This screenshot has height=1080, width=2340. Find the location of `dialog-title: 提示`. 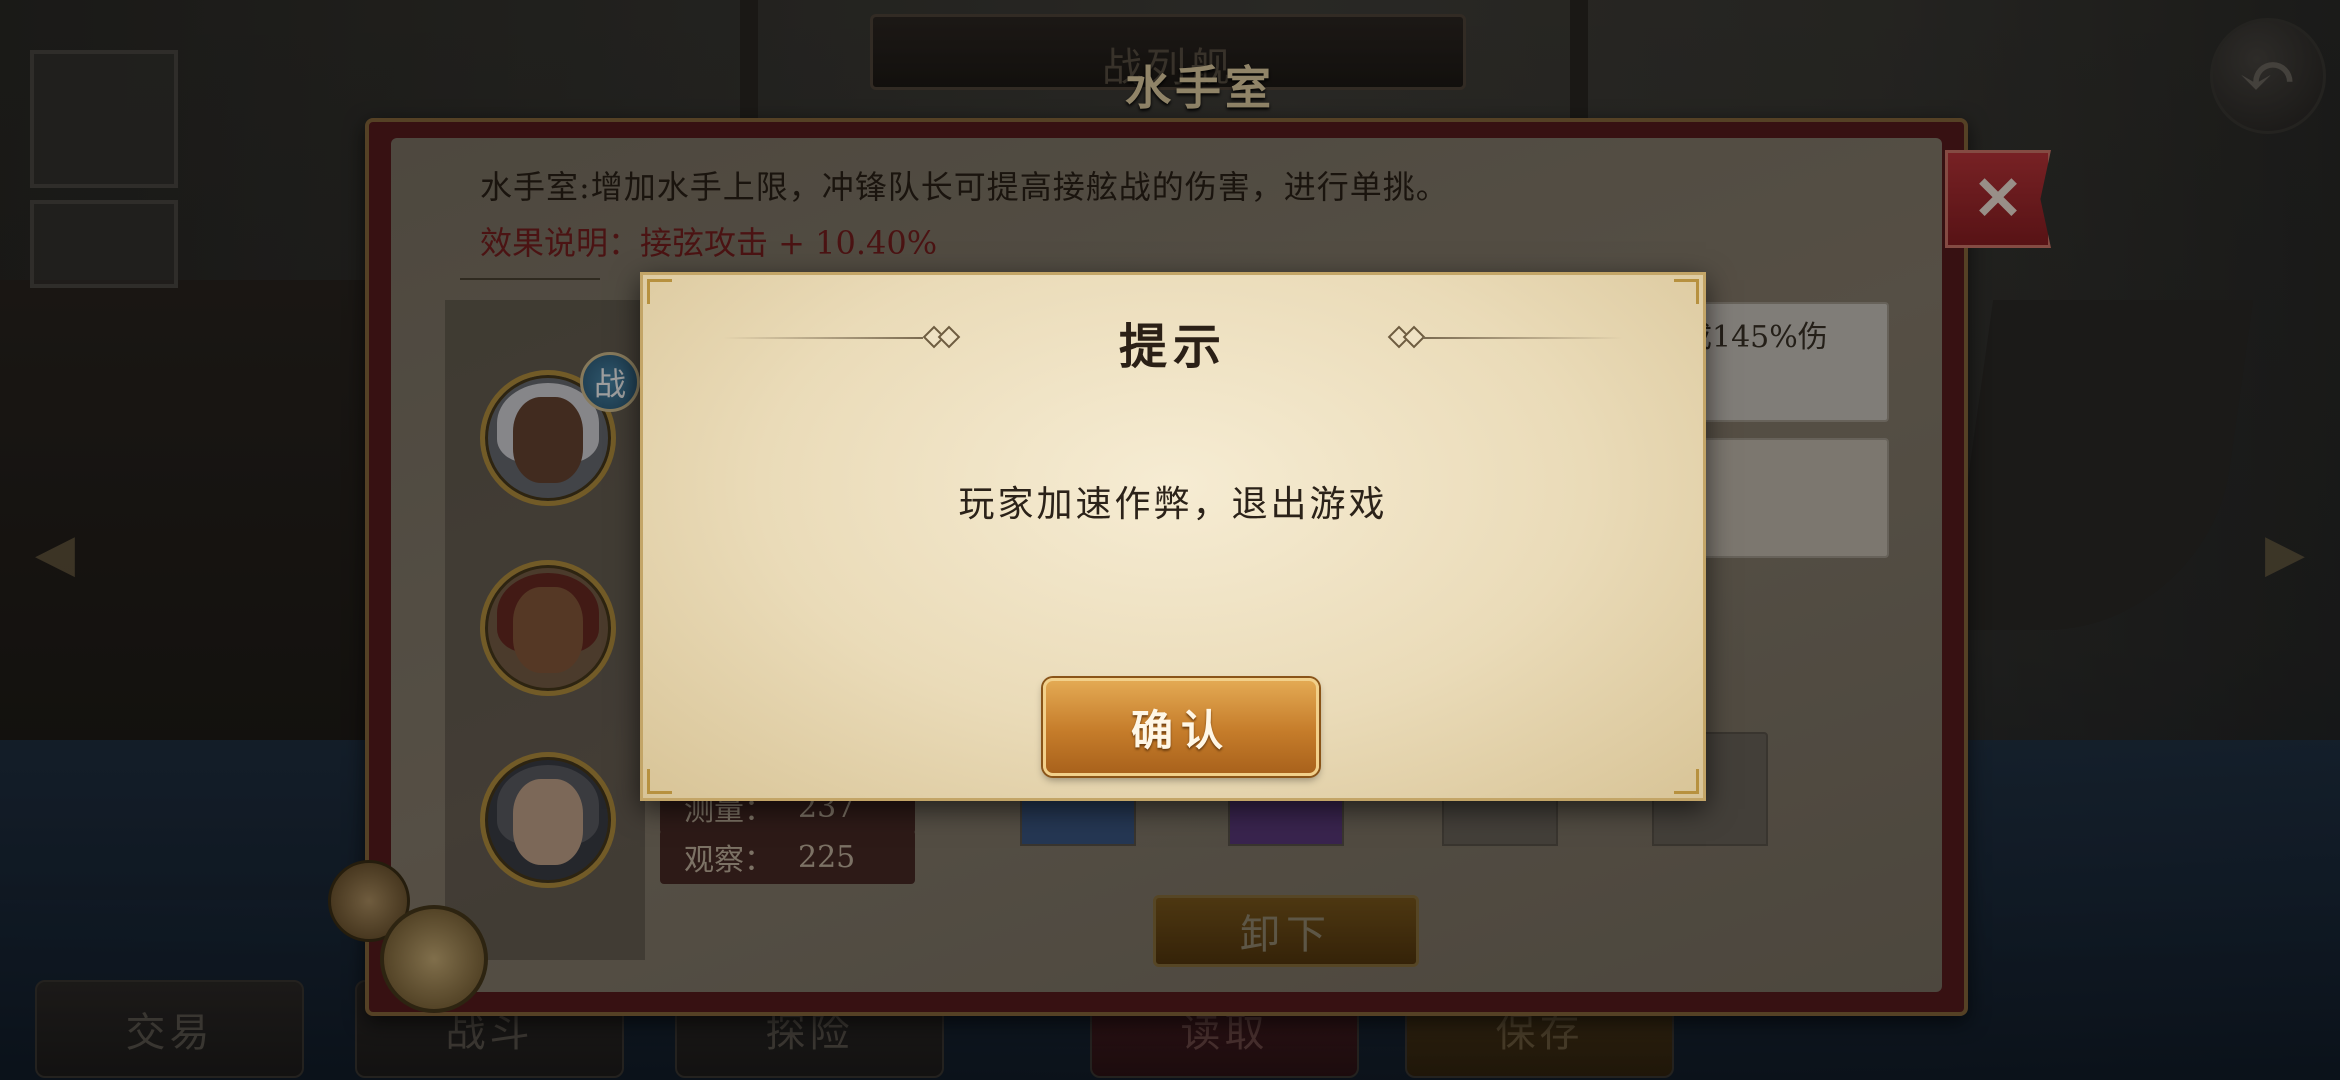

dialog-title: 提示 is located at coordinates (1172, 347).